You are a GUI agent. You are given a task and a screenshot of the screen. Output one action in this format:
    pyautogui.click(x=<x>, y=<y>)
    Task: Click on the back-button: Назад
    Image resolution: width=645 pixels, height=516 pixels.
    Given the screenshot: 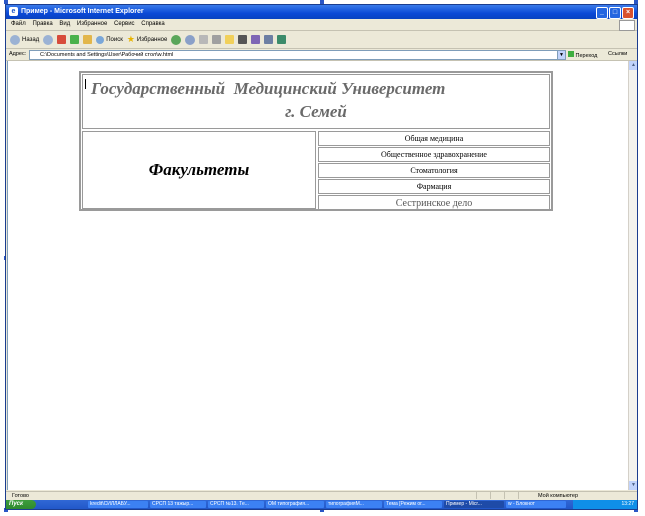 What is the action you would take?
    pyautogui.click(x=25, y=39)
    